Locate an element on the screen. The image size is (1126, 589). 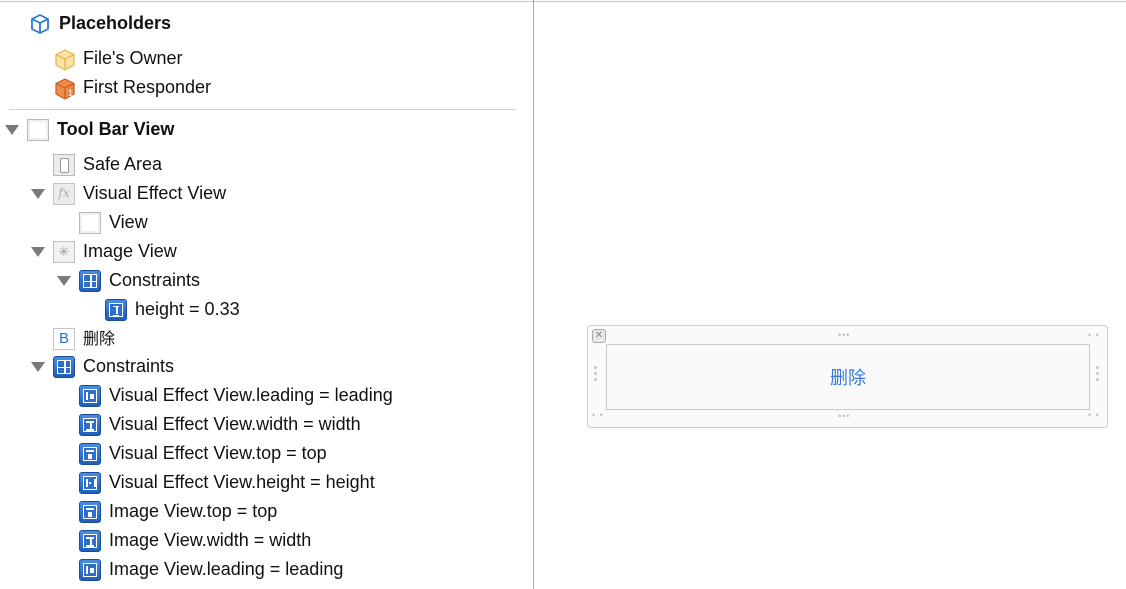
outline-item-visual-effect-view: fx Visual Effect View is located at coordinates (139, 193).